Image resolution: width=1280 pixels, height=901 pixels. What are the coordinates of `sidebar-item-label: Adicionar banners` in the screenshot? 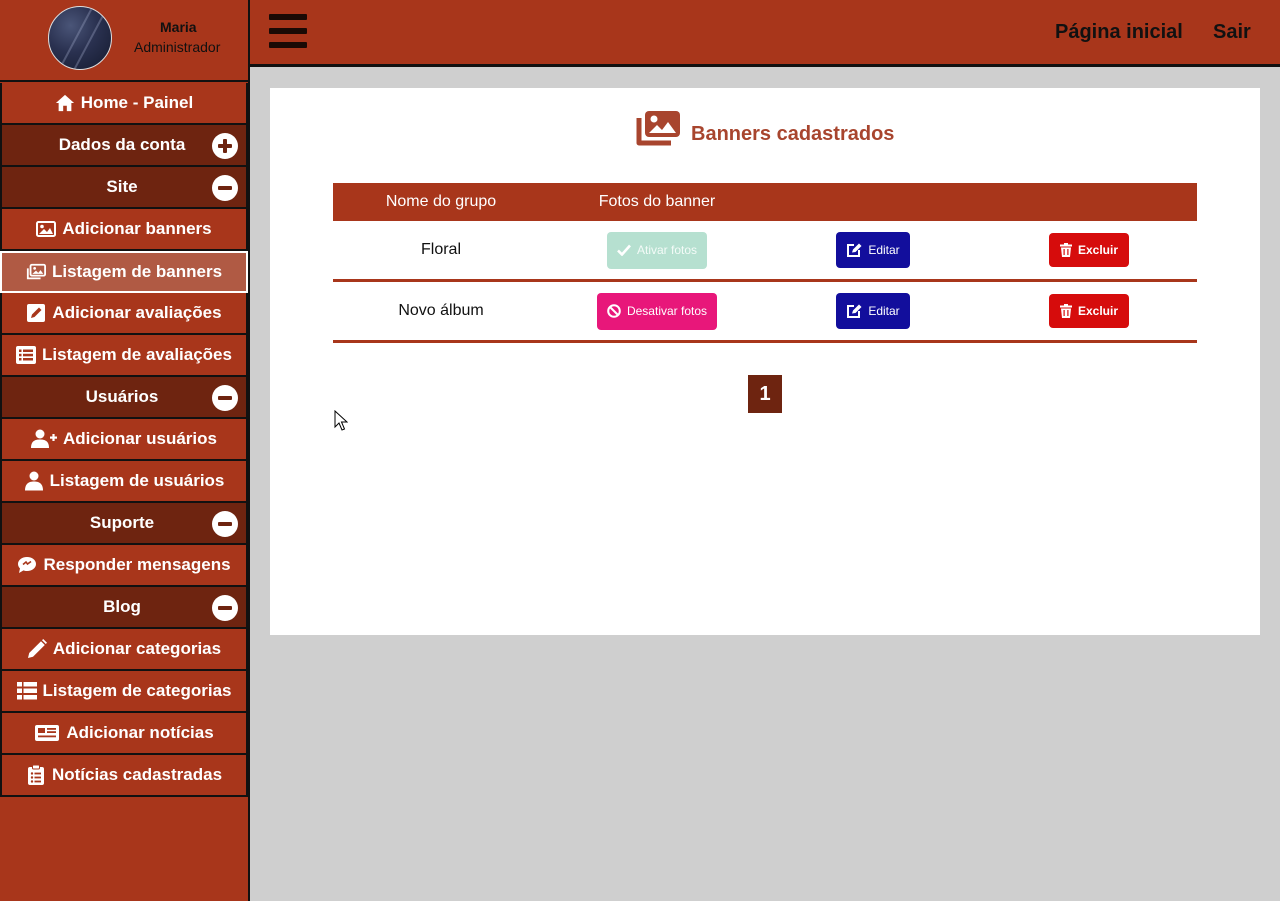 It's located at (137, 228).